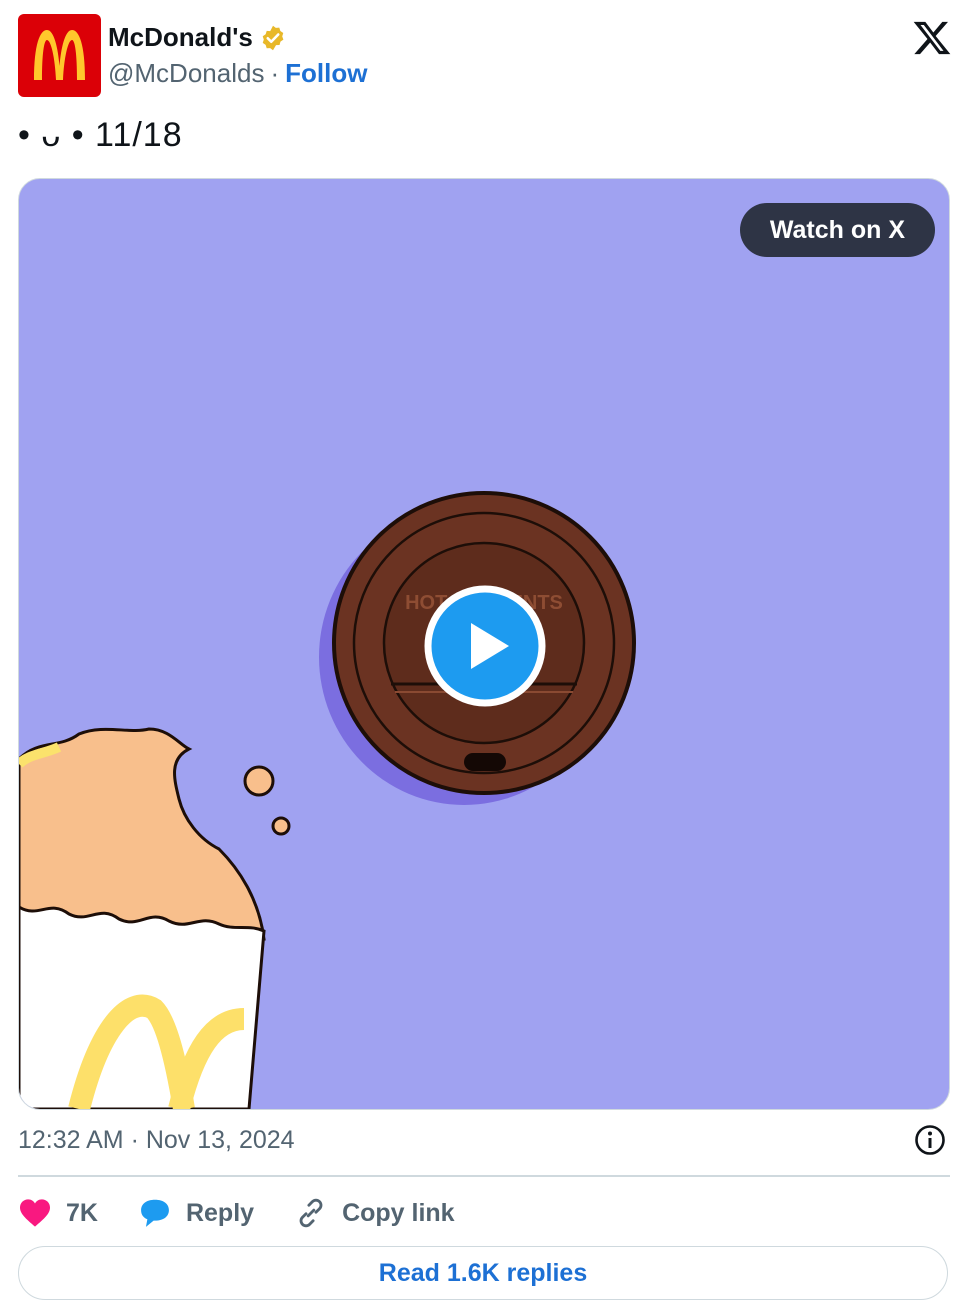 The image size is (970, 1314). What do you see at coordinates (483, 1142) in the screenshot?
I see `tweet-meta: 12:32 AM · Nov 13, 2024` at bounding box center [483, 1142].